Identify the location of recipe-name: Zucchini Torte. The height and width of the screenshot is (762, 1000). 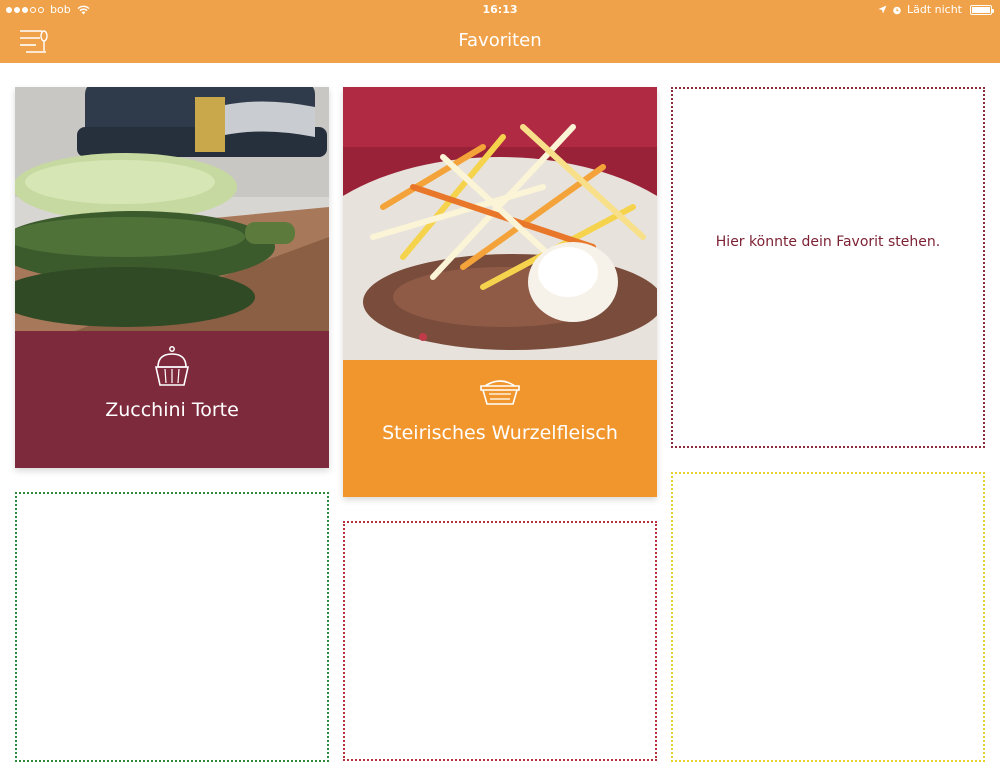
(172, 410).